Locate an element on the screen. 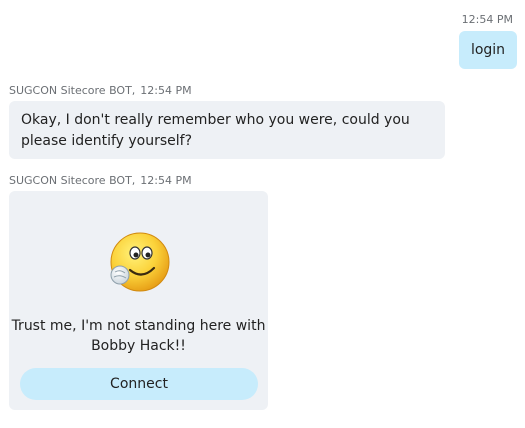 The image size is (525, 428). outgoing-message-time: 12:54 PM is located at coordinates (487, 19).